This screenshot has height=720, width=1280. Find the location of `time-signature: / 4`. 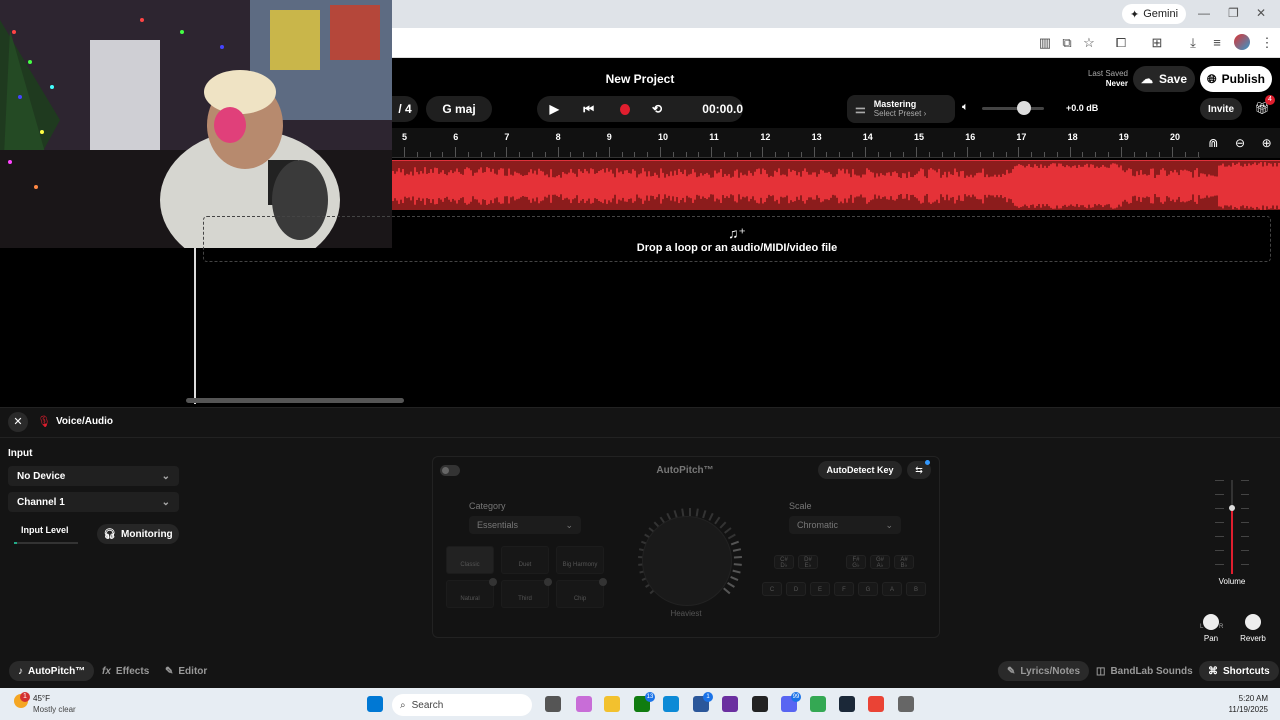

time-signature: / 4 is located at coordinates (405, 109).